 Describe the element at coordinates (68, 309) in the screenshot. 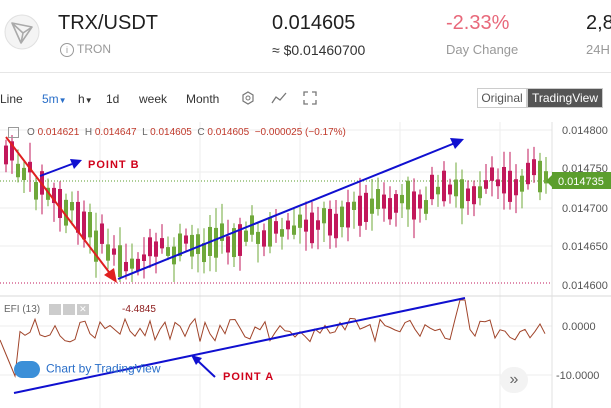

I see `efi-settings-icon` at that location.